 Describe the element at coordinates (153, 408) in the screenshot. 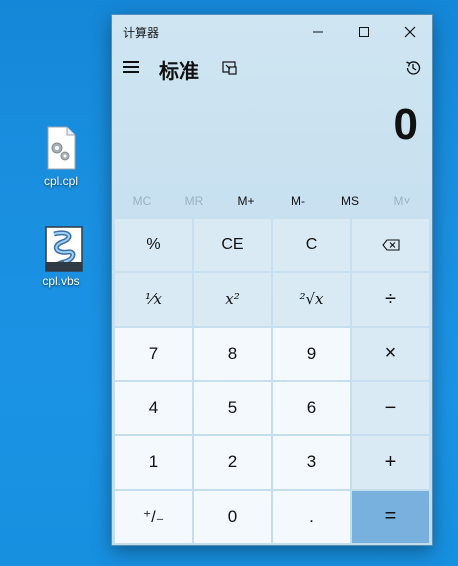

I see `digit-4-button: 4` at that location.